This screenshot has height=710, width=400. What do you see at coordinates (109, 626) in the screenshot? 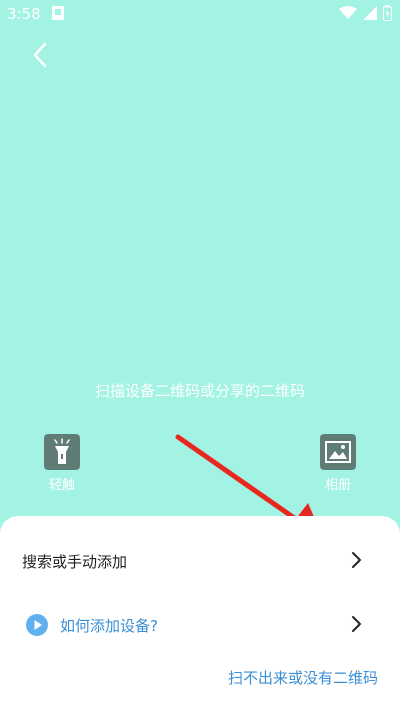
I see `how-to-add-label: 如何添加设备?` at bounding box center [109, 626].